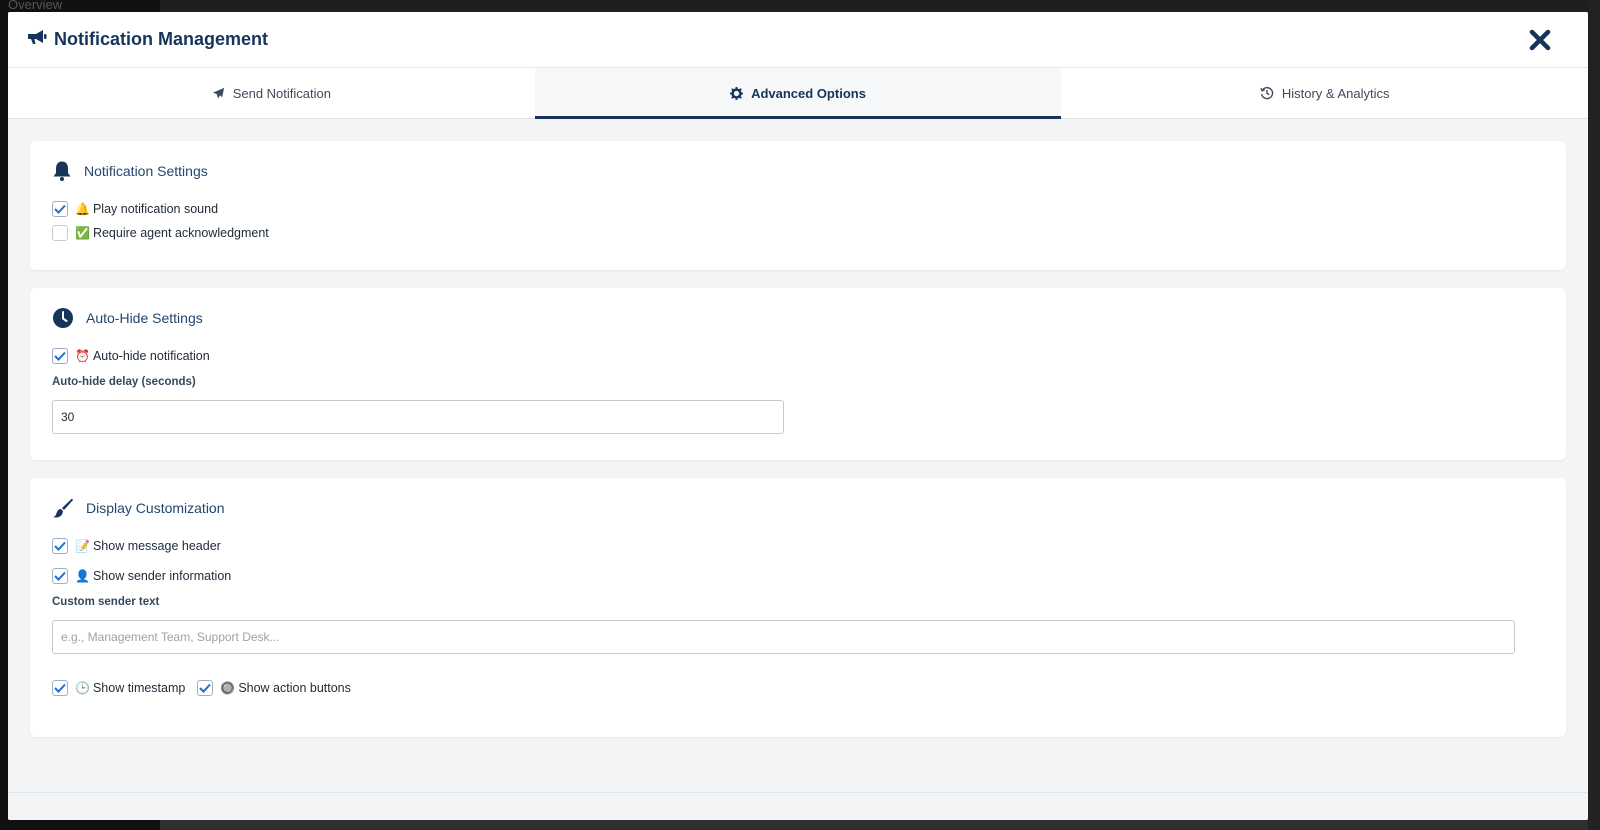 The image size is (1600, 830). I want to click on megaphone-icon, so click(37, 39).